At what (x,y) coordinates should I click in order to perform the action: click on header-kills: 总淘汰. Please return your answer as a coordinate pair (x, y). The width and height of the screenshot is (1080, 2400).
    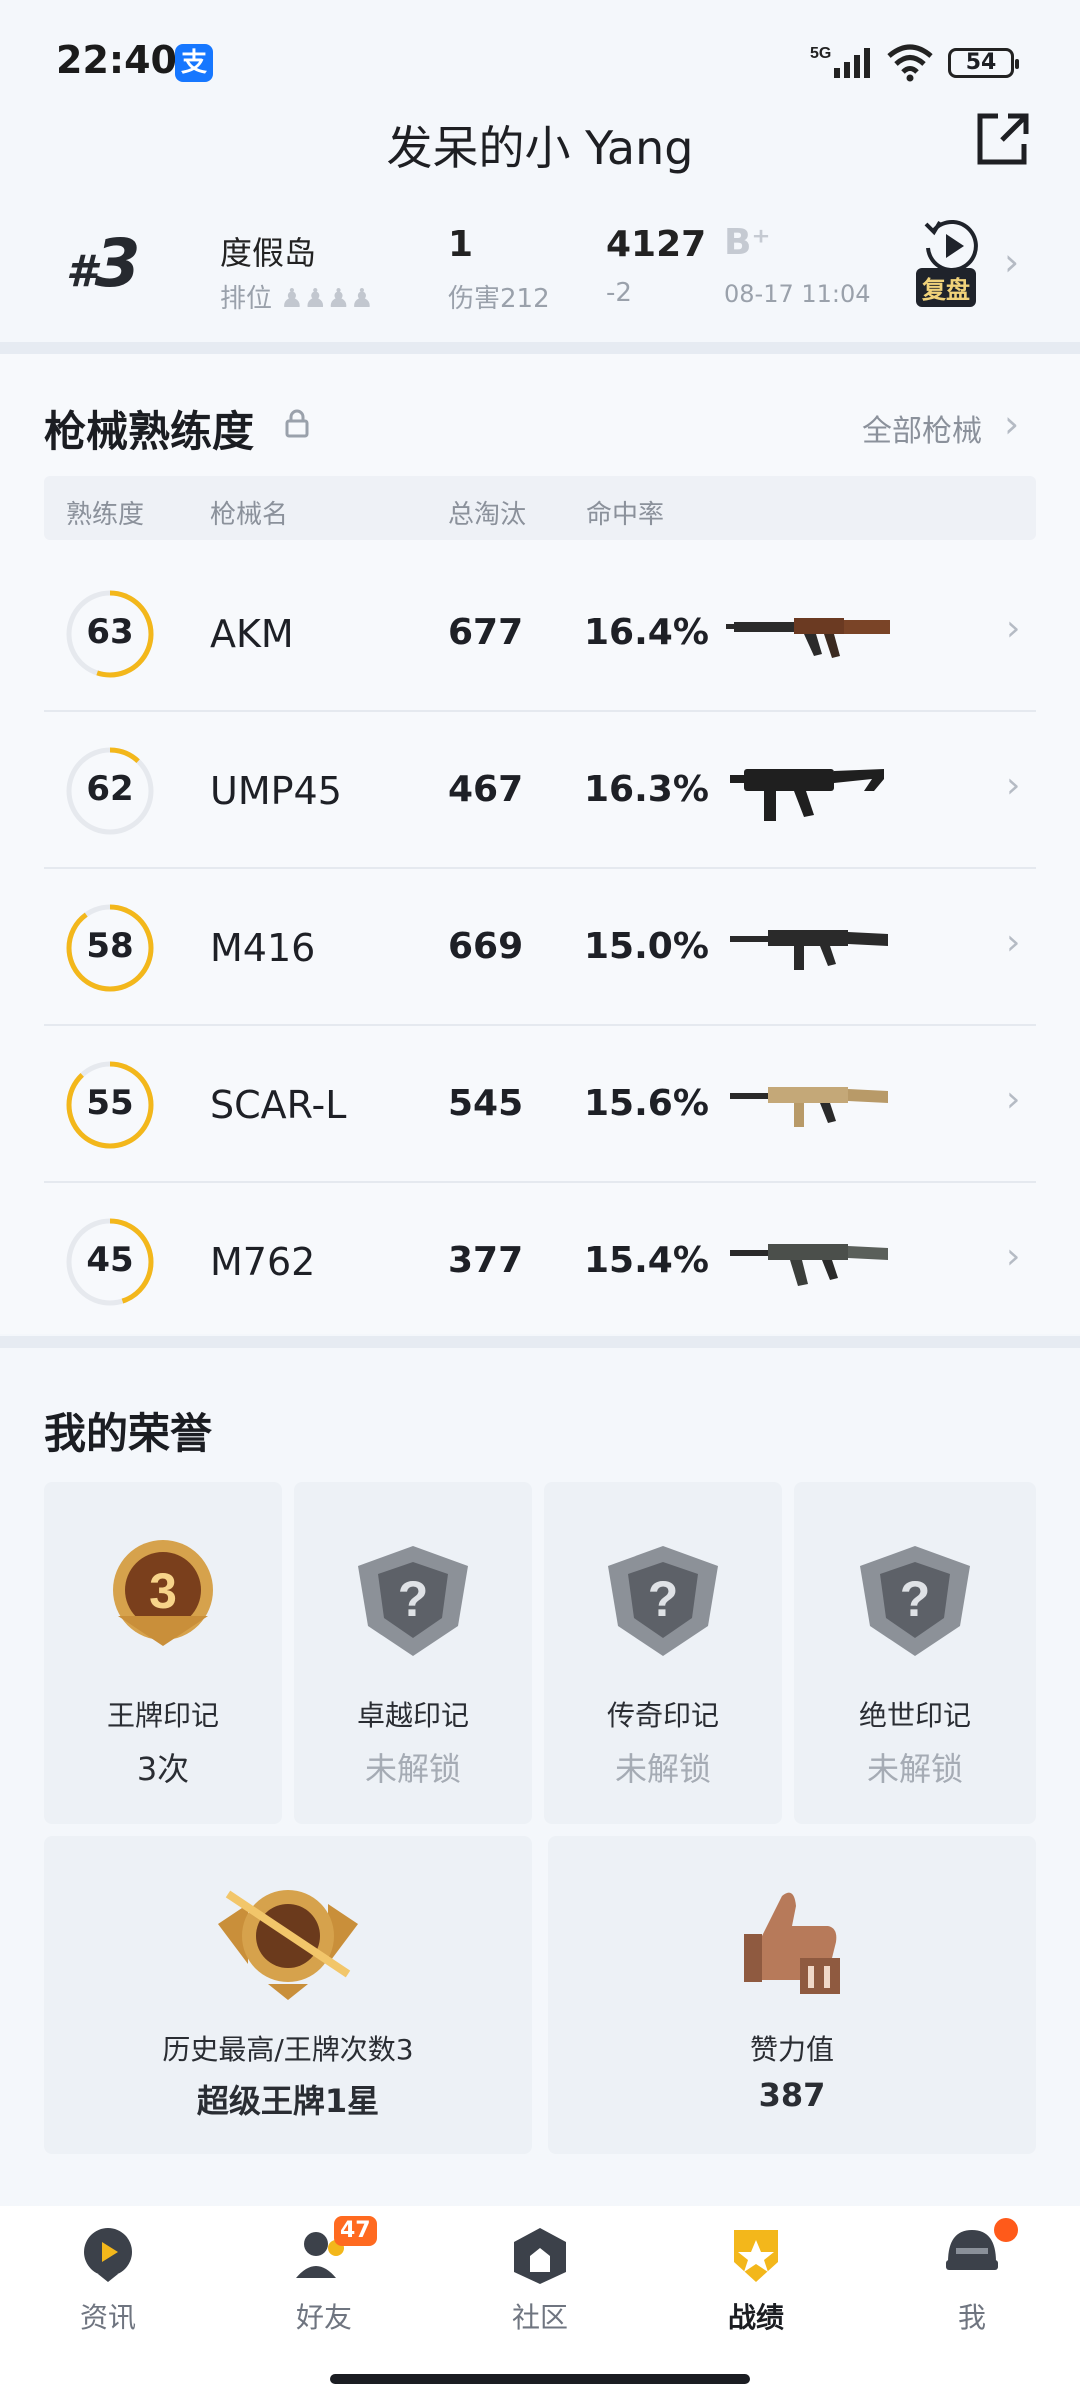
    Looking at the image, I should click on (487, 515).